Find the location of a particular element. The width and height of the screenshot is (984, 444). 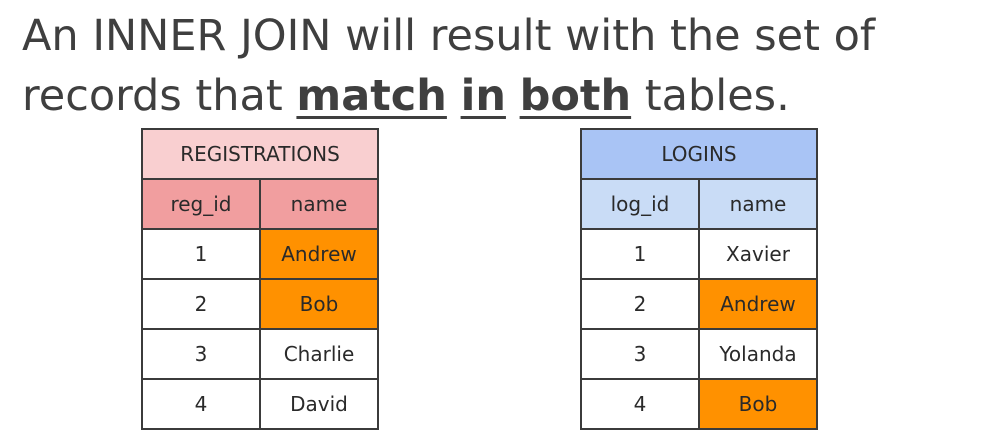

registrations-cell-name: Bob is located at coordinates (319, 304).